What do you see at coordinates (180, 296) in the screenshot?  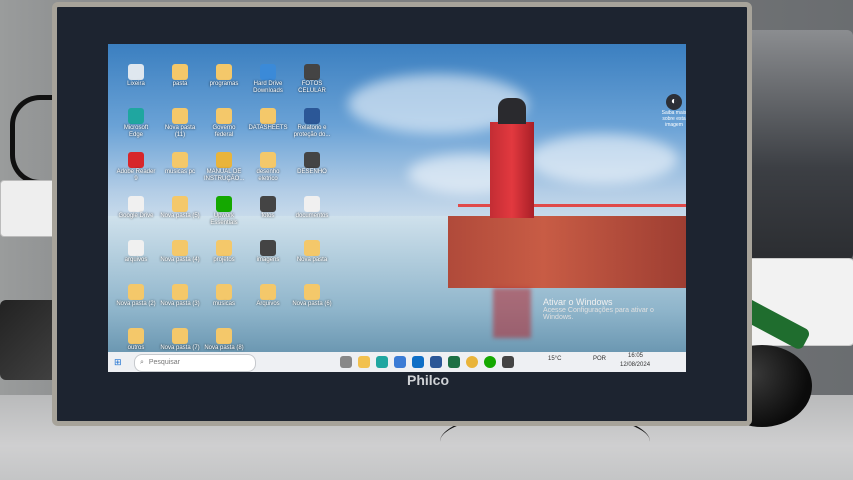 I see `desktop-icon: Nova pasta (3)` at bounding box center [180, 296].